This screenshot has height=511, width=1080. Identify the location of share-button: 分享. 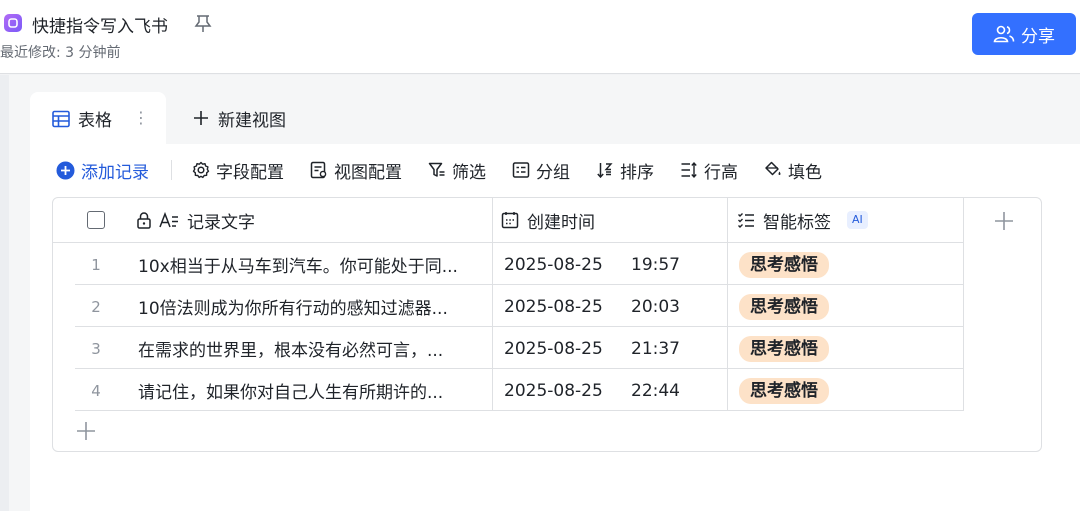
(1024, 34).